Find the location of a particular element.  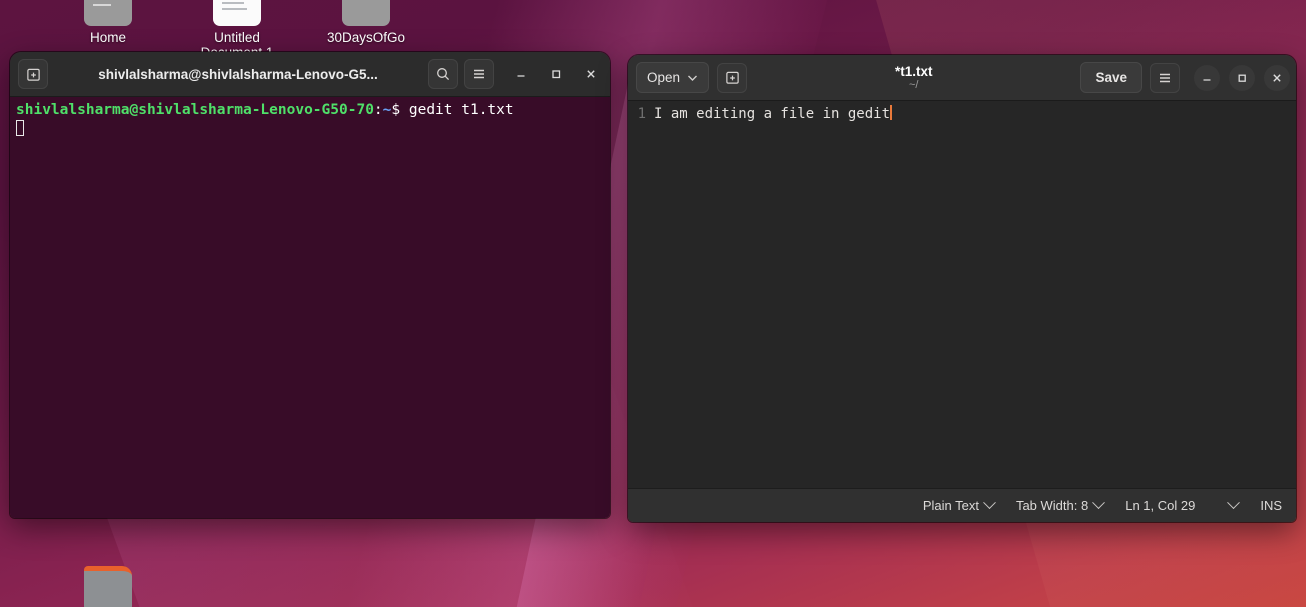

language-selector: Plain Text is located at coordinates (959, 504).